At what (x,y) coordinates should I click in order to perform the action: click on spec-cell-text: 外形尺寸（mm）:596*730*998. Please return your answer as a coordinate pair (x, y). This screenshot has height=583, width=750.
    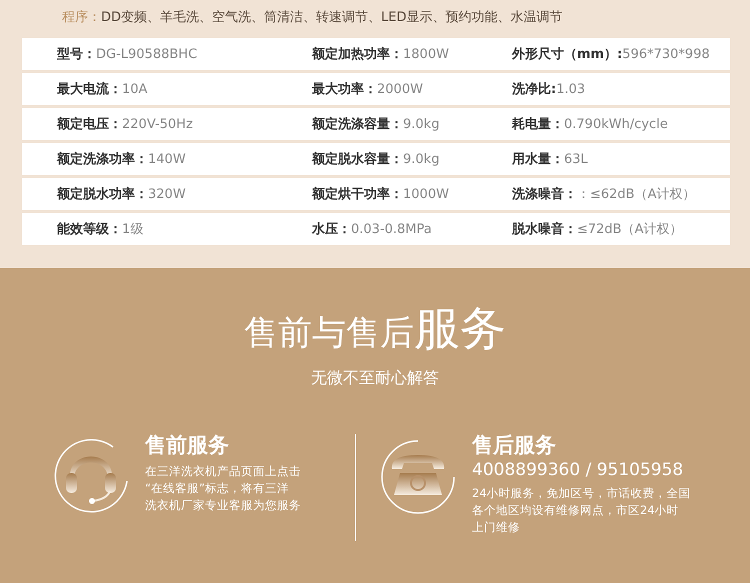
    Looking at the image, I should click on (611, 54).